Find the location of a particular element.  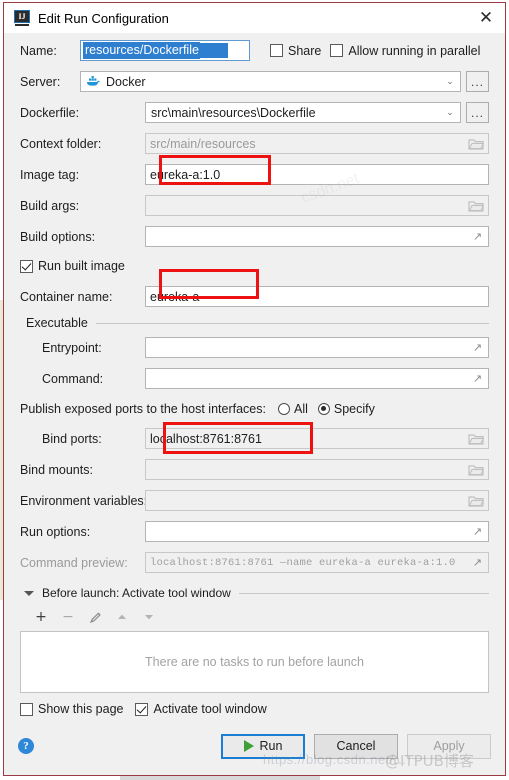

run-built-image-checkbox: Run built image is located at coordinates (72, 266).